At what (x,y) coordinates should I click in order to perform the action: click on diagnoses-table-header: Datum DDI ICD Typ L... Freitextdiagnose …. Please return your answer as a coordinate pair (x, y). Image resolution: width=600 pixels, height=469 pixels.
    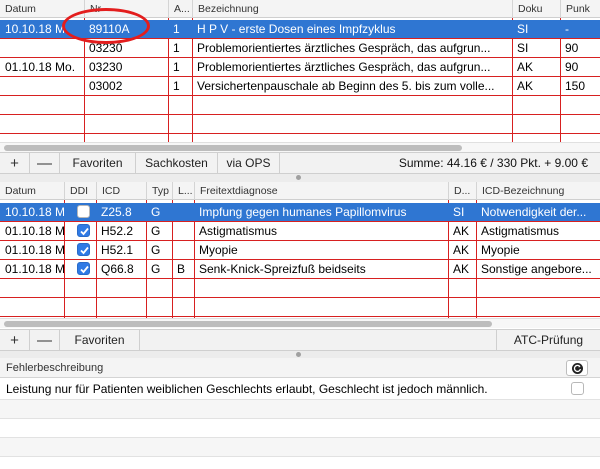
    Looking at the image, I should click on (300, 191).